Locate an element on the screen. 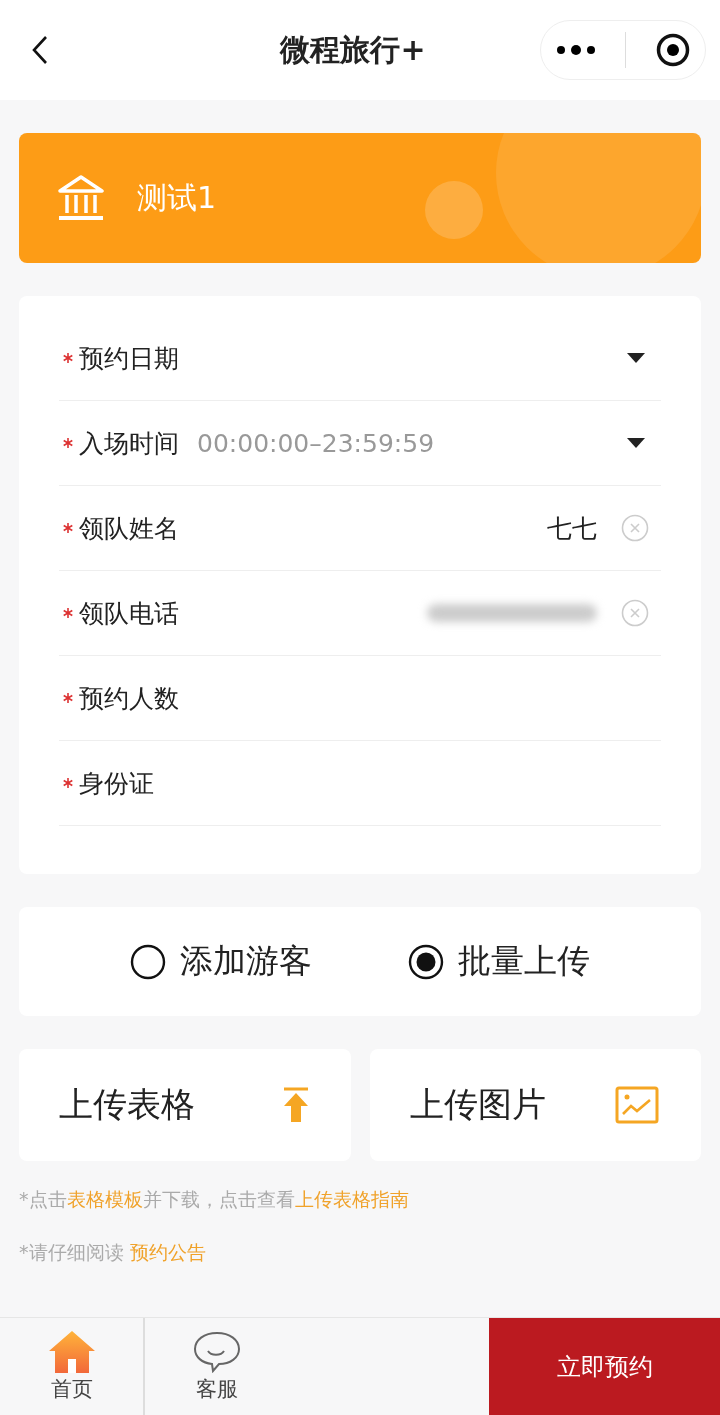 The image size is (720, 1415). field-label: 入场时间 is located at coordinates (129, 443).